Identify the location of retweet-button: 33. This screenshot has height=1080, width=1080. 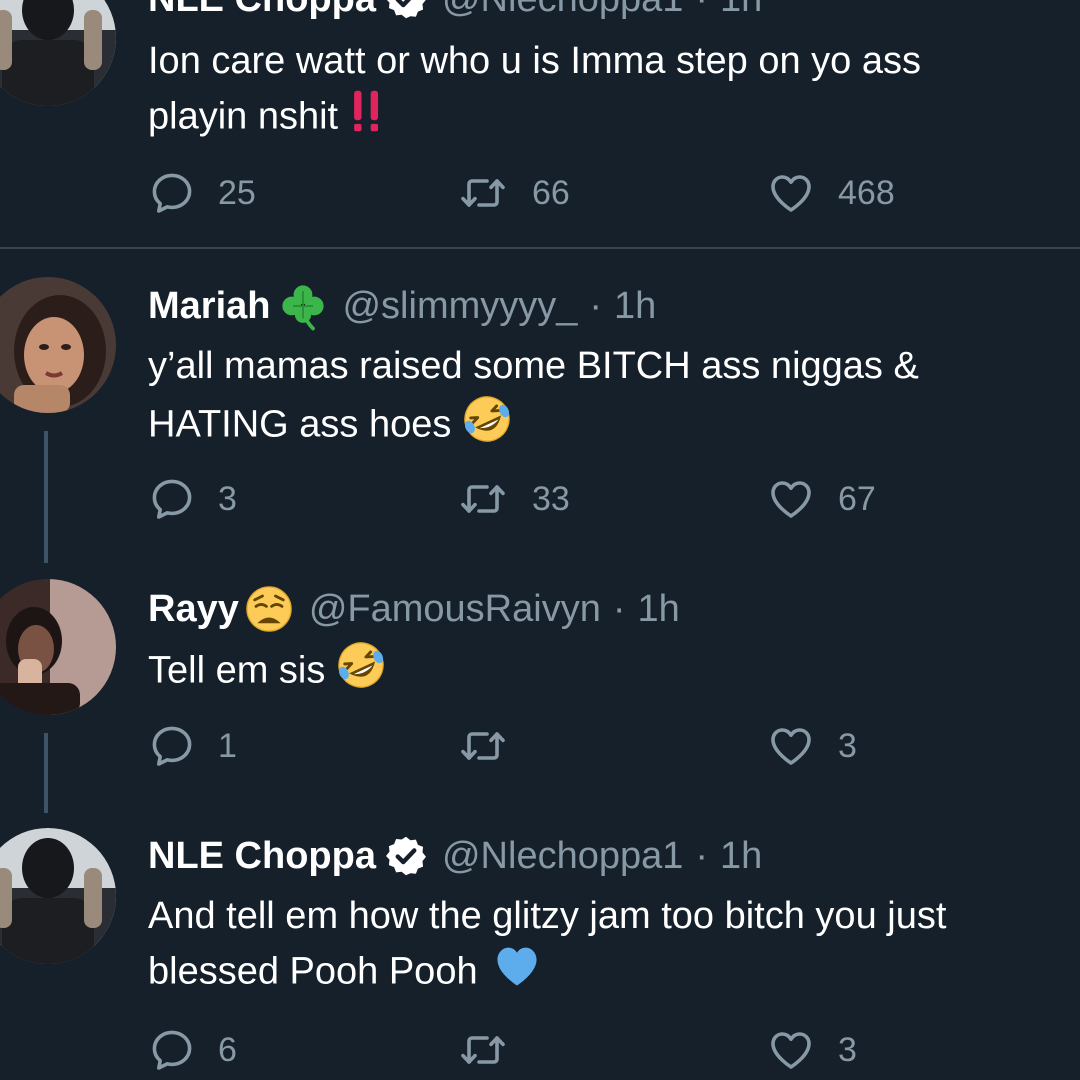
(513, 499).